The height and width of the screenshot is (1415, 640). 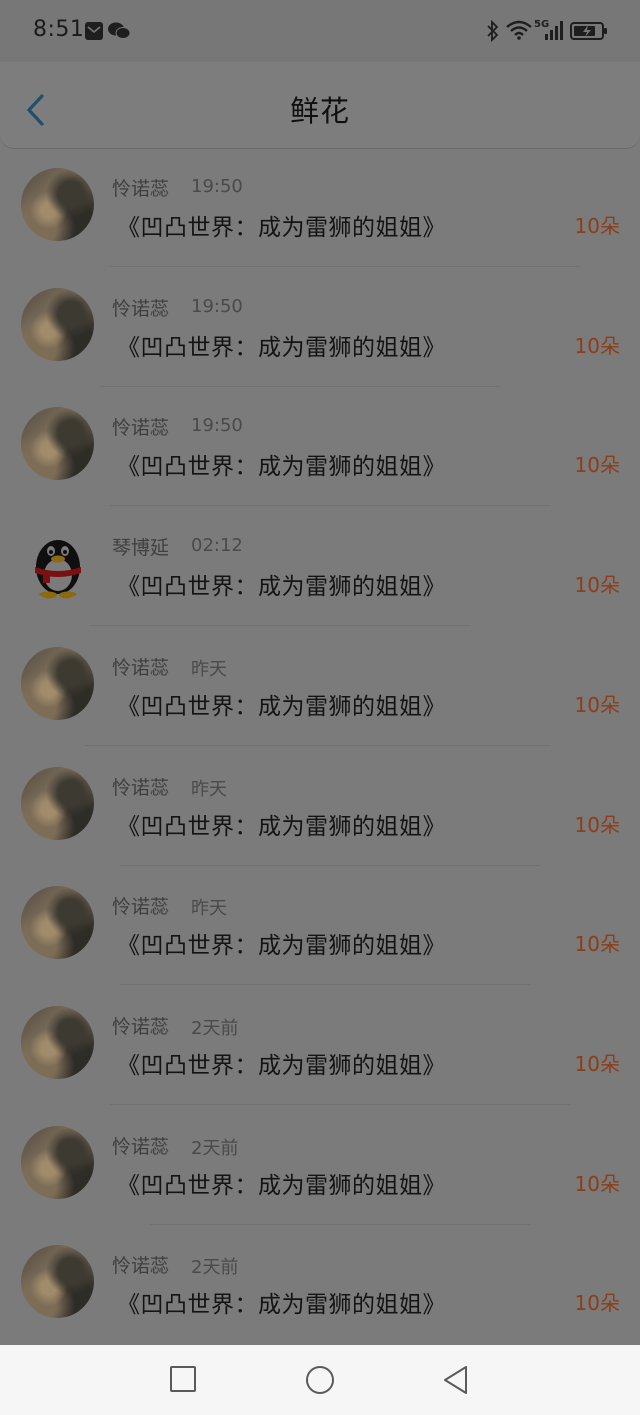 I want to click on signal-icon, so click(x=554, y=30).